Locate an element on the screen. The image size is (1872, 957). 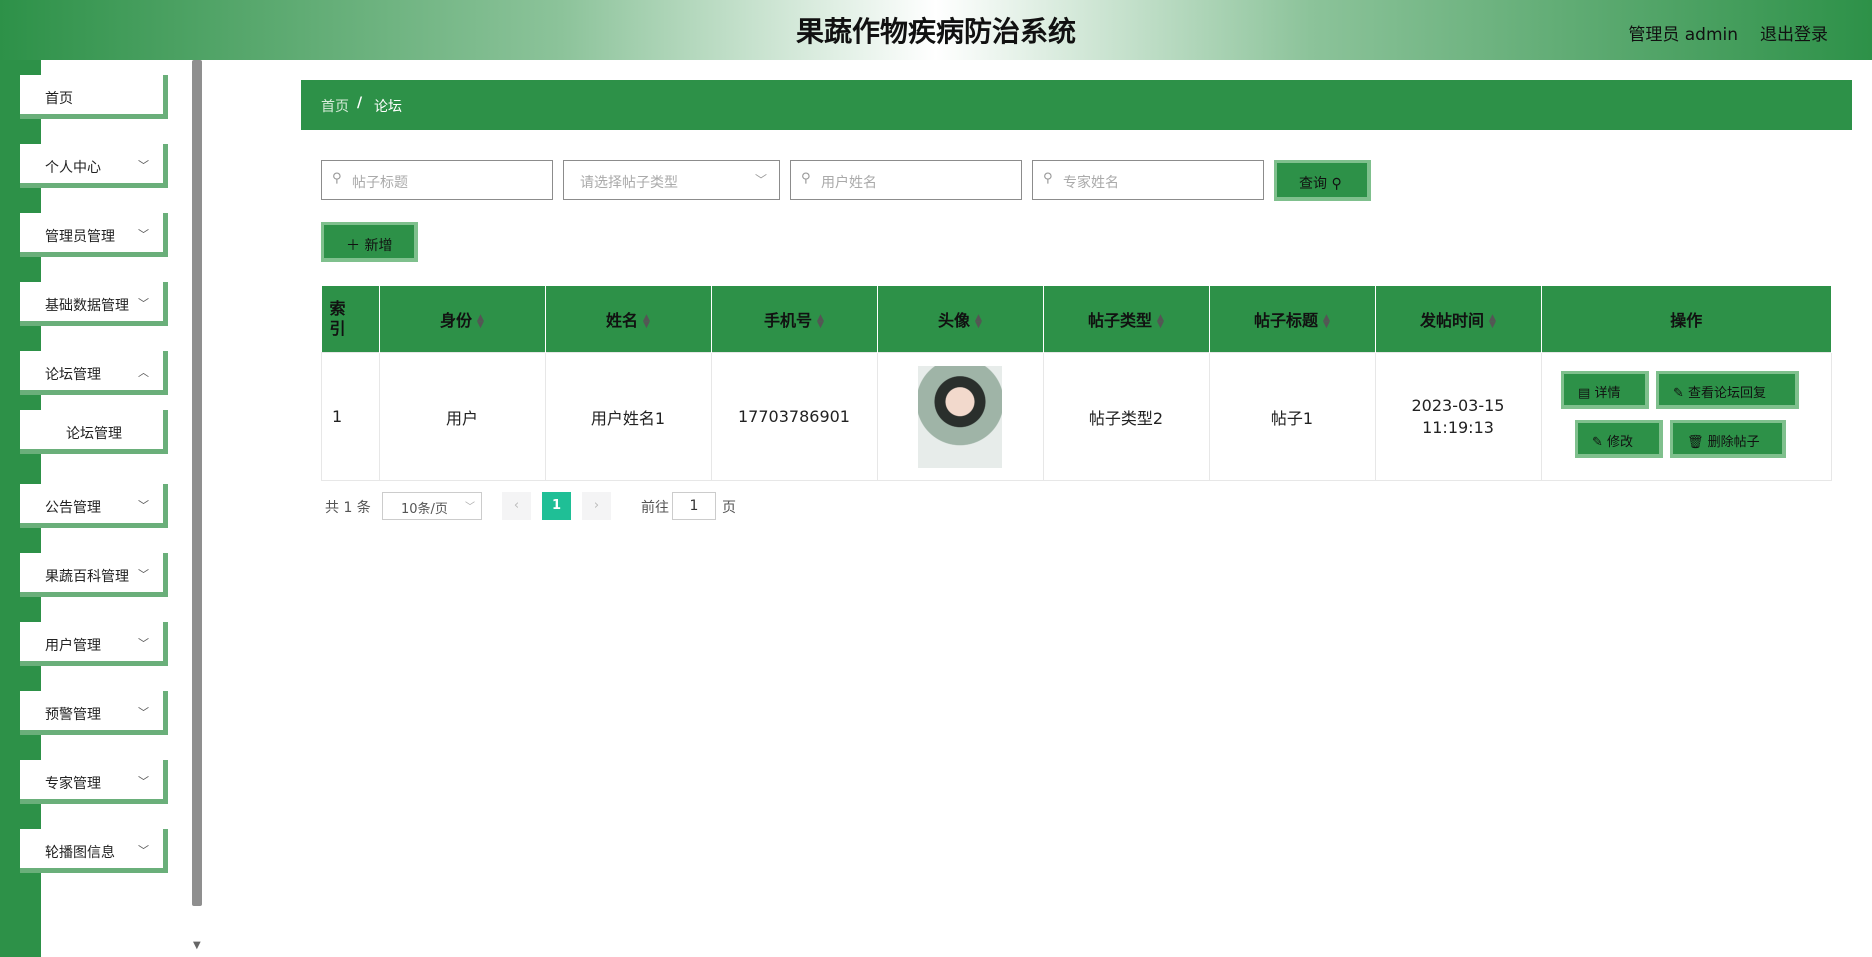
sidebar-item-carousel-info: 轮播图信息 ﹀ is located at coordinates (94, 851).